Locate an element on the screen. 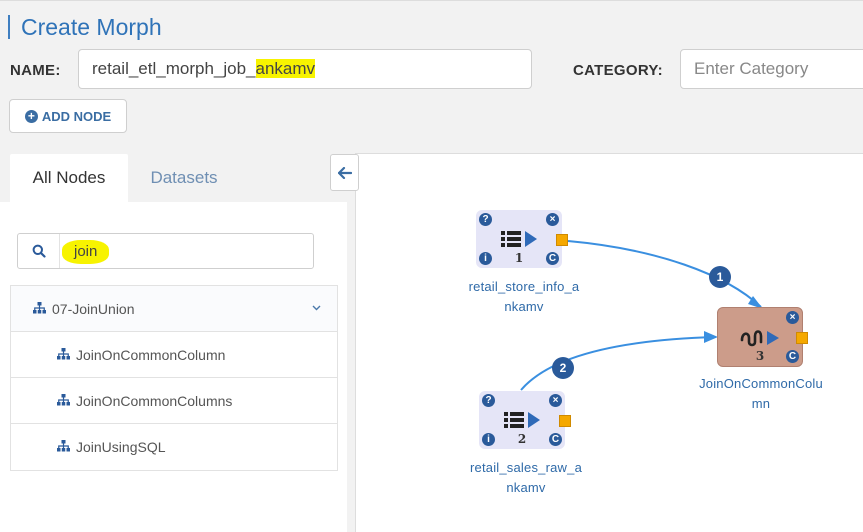 This screenshot has width=863, height=532. tree-item-label: JoinOnCommonColumns is located at coordinates (154, 400).